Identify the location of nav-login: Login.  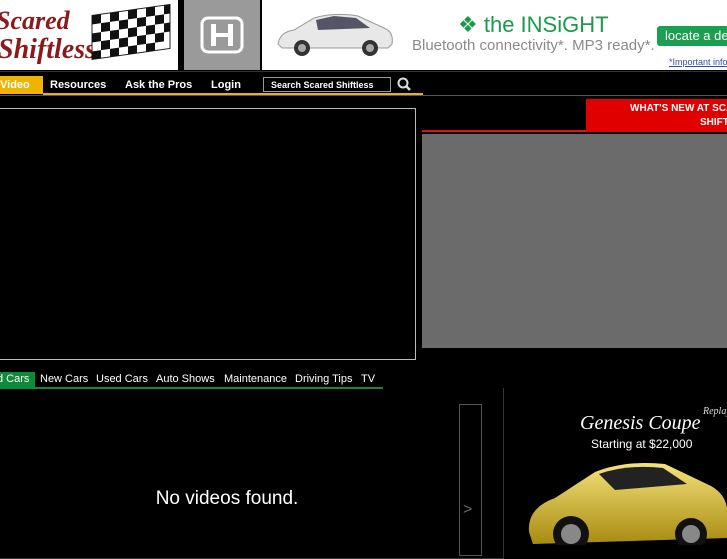
(226, 85).